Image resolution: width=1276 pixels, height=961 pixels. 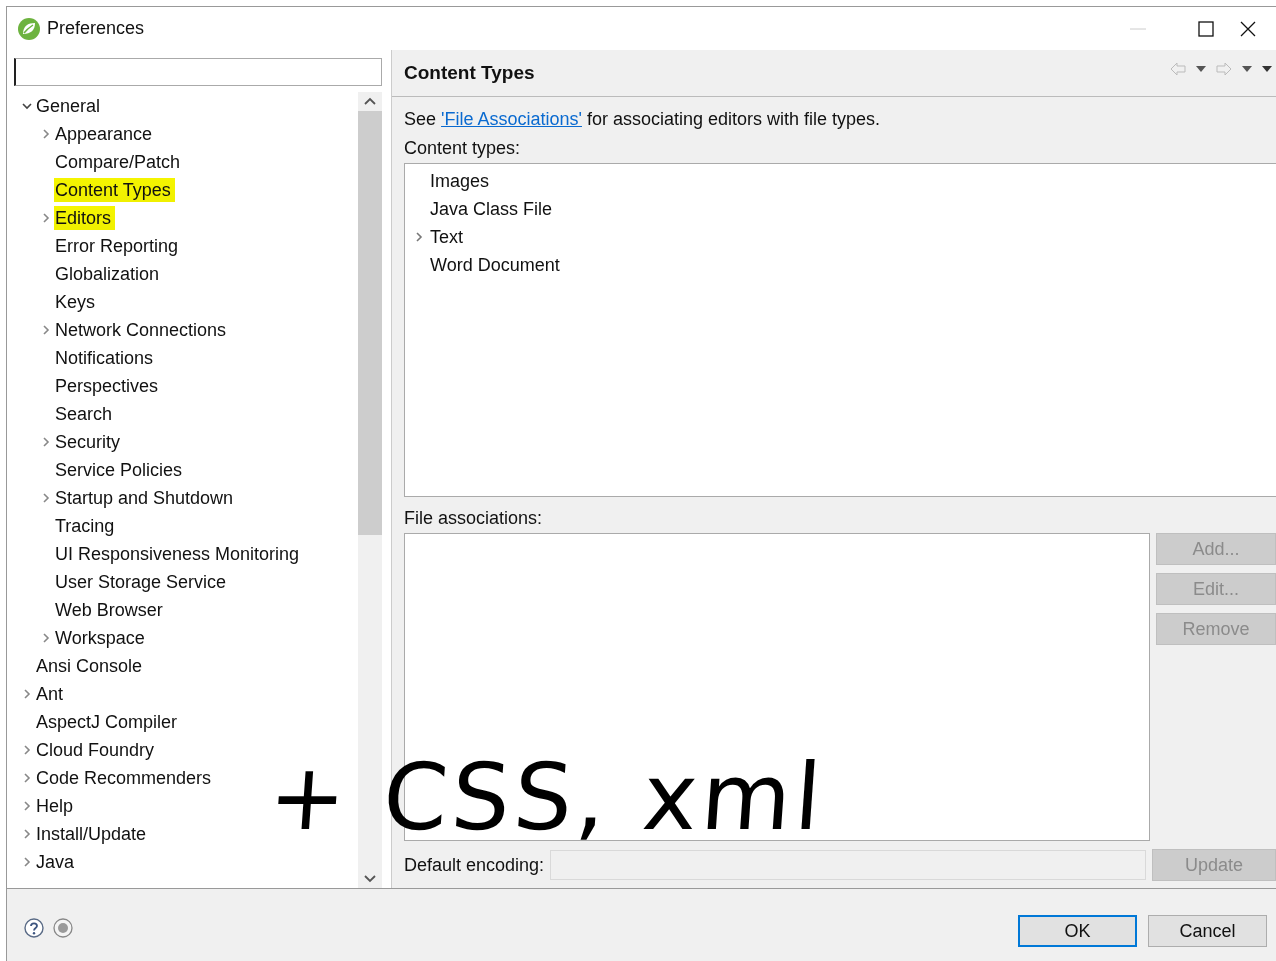 What do you see at coordinates (495, 265) in the screenshot?
I see `content-type-item: Word Document` at bounding box center [495, 265].